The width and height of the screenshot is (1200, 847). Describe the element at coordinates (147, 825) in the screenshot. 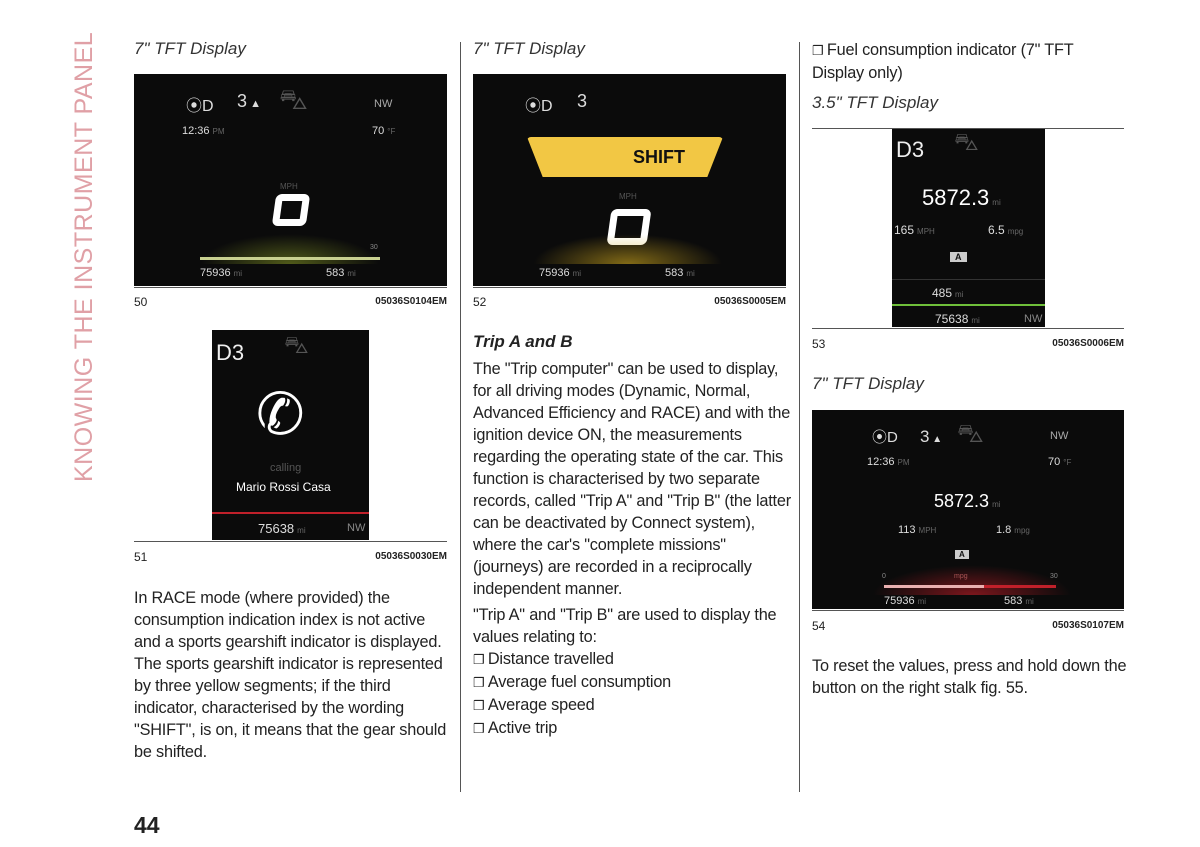

I see `page-number: 44` at that location.